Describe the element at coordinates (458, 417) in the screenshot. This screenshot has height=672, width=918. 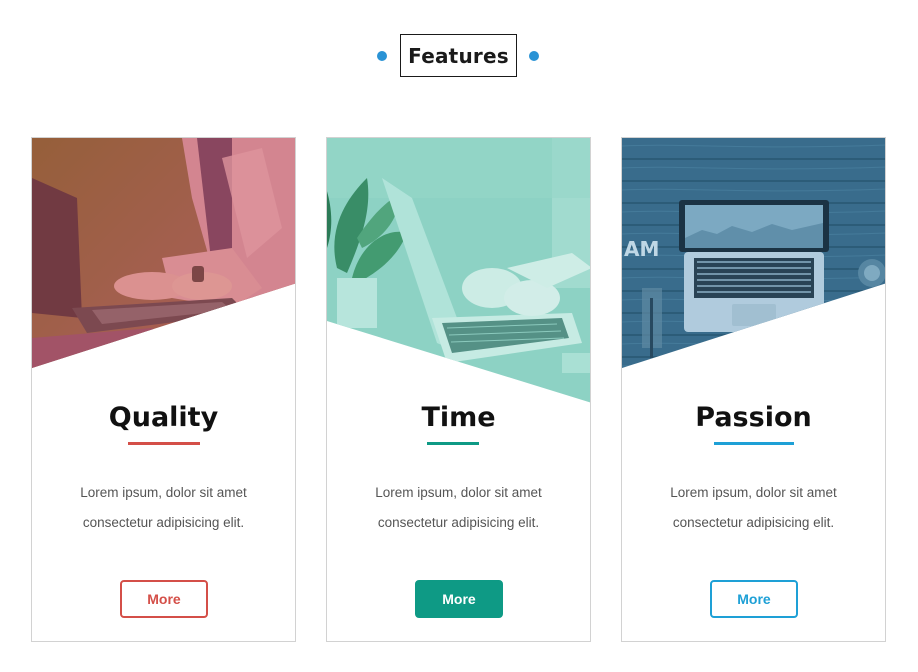
I see `card-title: Time` at that location.